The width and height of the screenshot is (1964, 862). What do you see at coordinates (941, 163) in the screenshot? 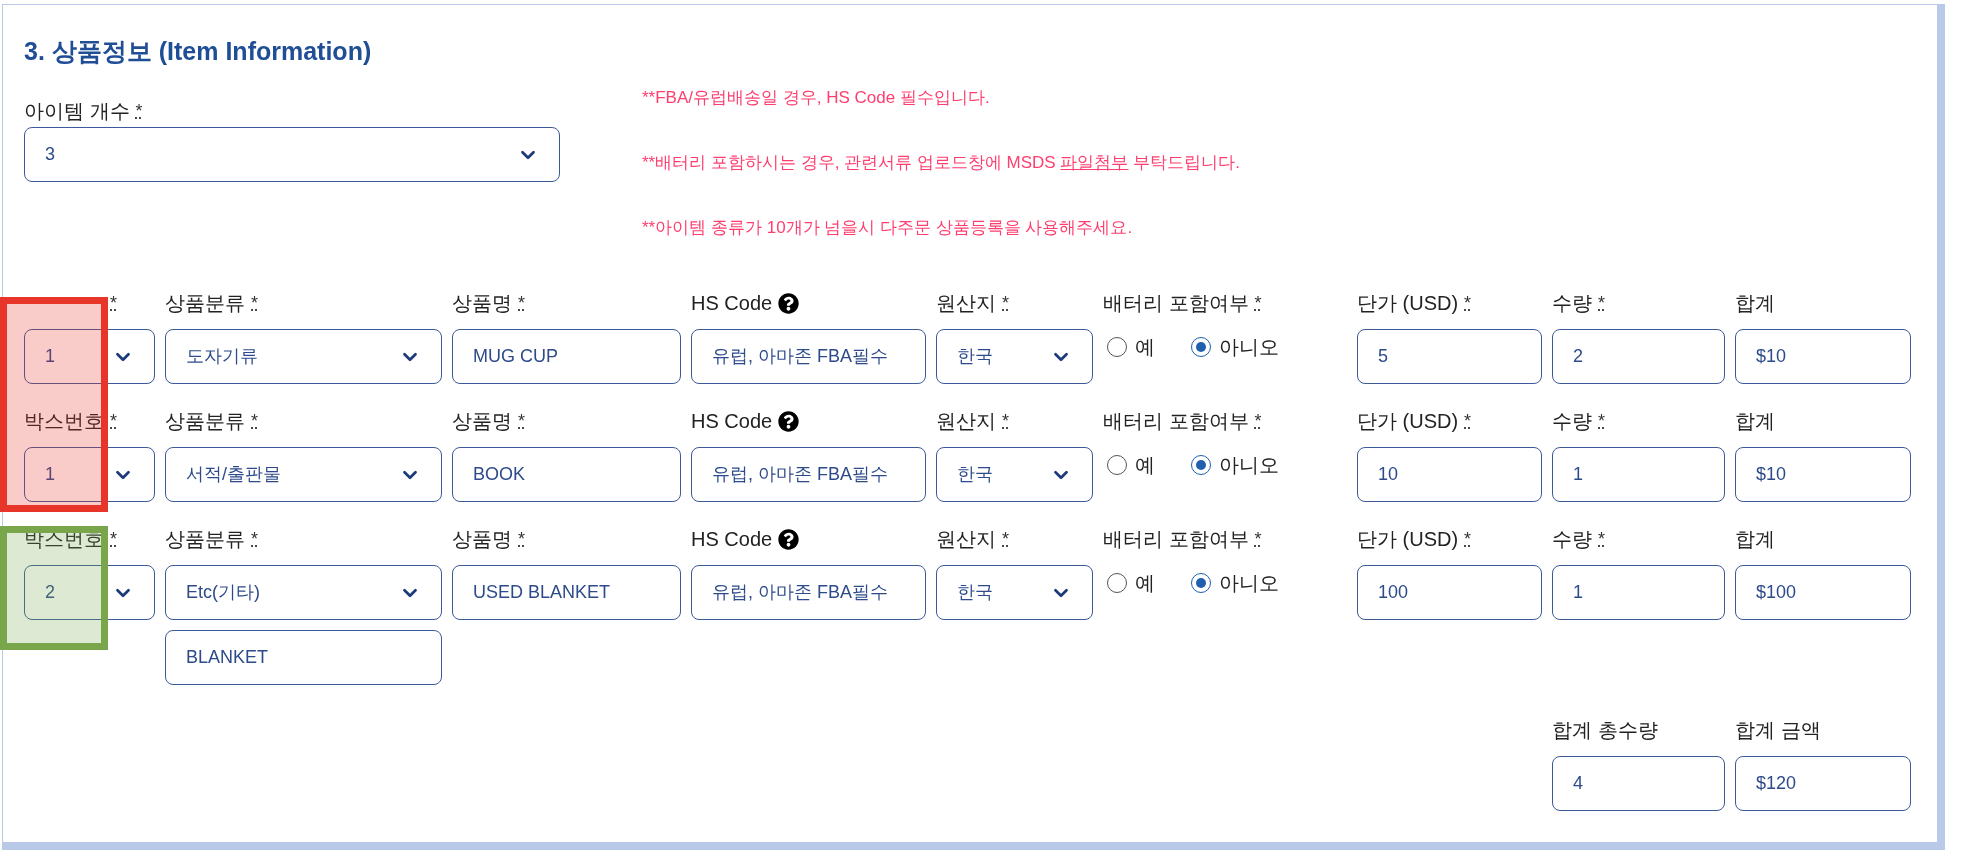
I see `notice-text: **배터리 포함하시는 경우, 관련서류 업로드창에 MSDS 파일첨부 부탁드립니다.` at bounding box center [941, 163].